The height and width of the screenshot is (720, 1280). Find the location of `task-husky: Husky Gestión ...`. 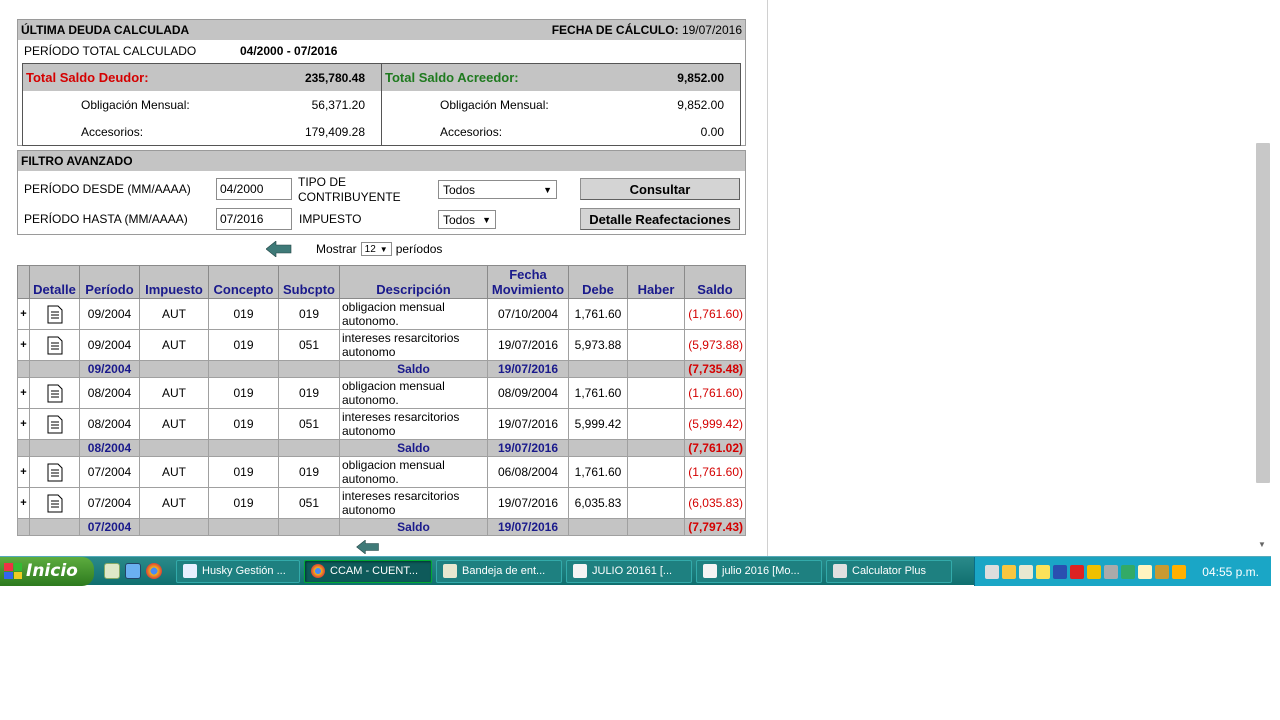

task-husky: Husky Gestión ... is located at coordinates (238, 571).